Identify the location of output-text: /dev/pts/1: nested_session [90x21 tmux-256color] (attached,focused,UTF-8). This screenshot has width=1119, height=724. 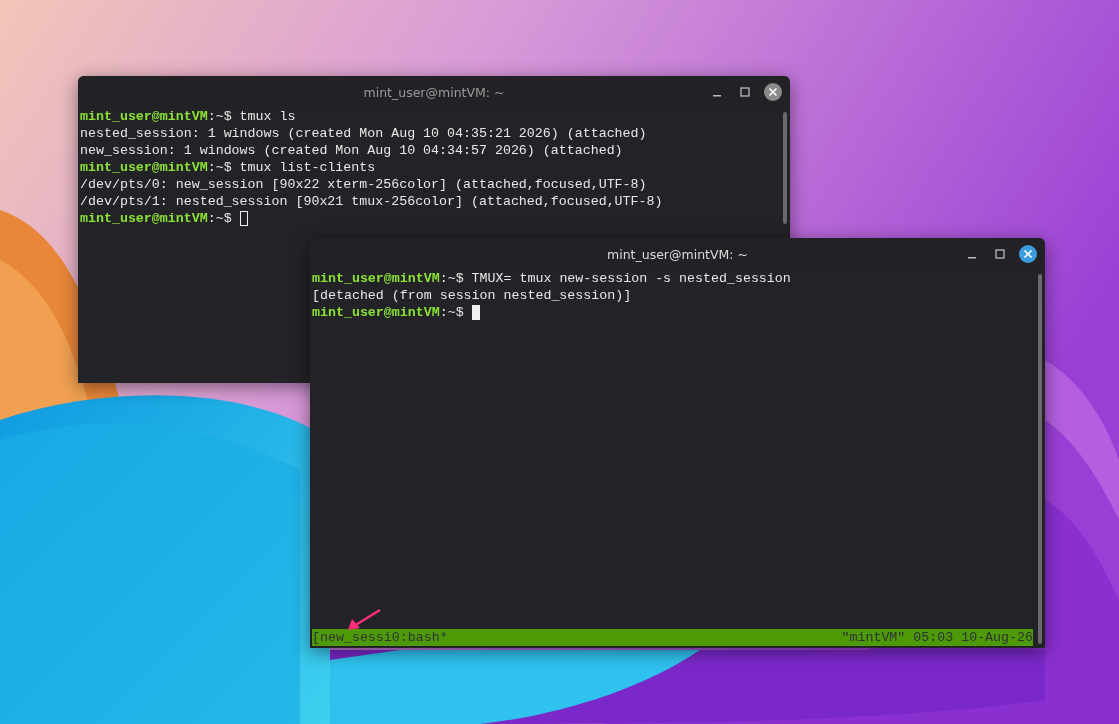
(371, 201).